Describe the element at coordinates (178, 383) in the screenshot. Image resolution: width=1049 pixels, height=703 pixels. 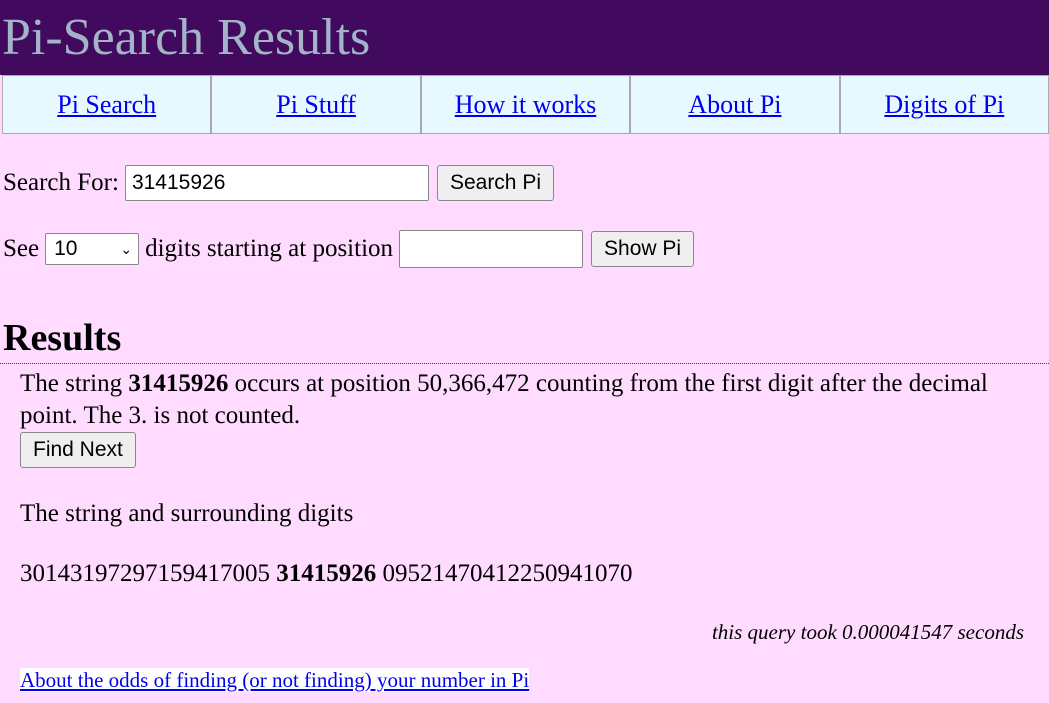
I see `query-string: 31415926` at that location.